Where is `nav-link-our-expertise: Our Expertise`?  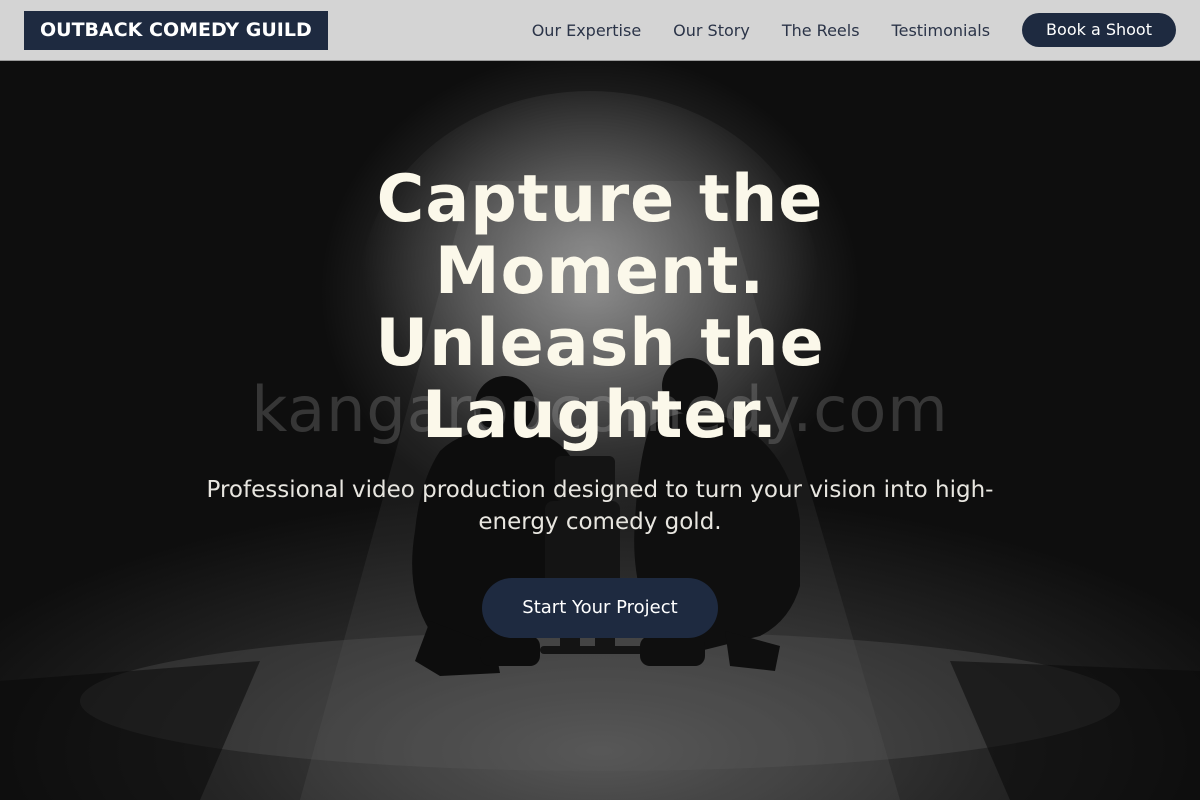
nav-link-our-expertise: Our Expertise is located at coordinates (586, 30).